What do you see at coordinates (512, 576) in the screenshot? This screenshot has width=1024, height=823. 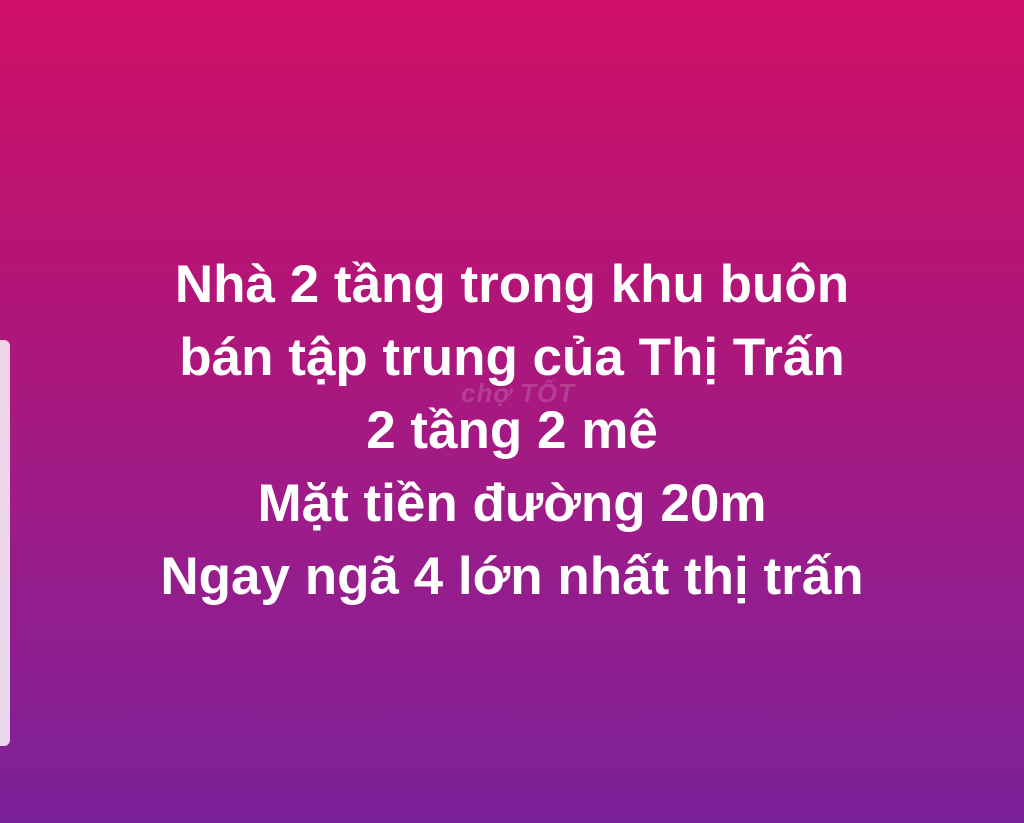 I see `post-line-5: Ngay ngã 4 lớn nhất thị trấn` at bounding box center [512, 576].